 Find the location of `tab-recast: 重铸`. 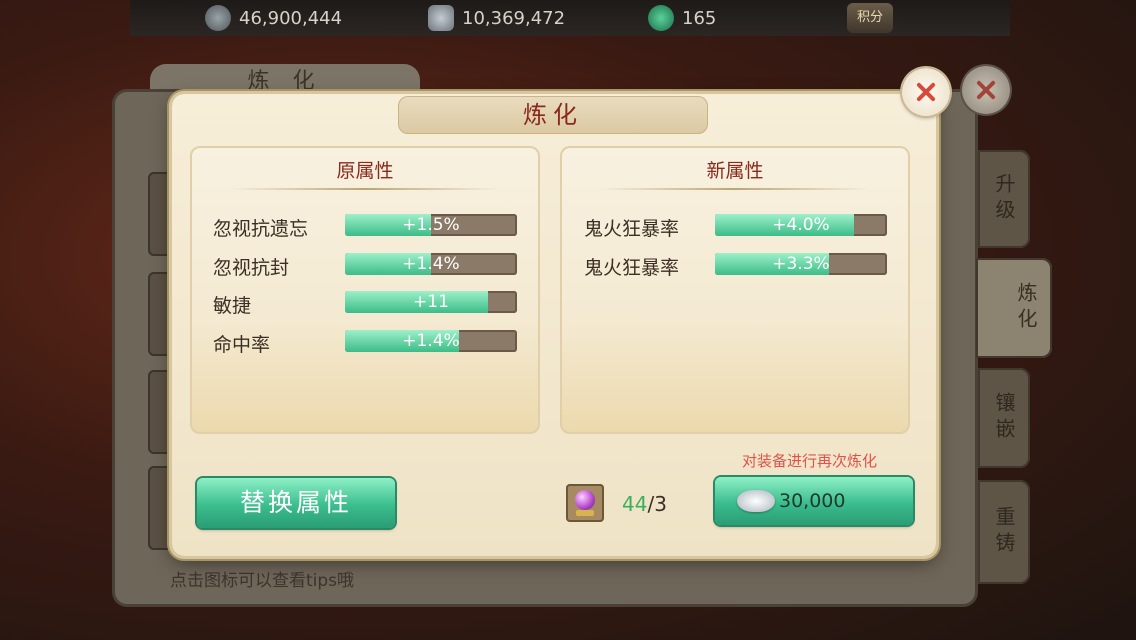

tab-recast: 重铸 is located at coordinates (1004, 532).